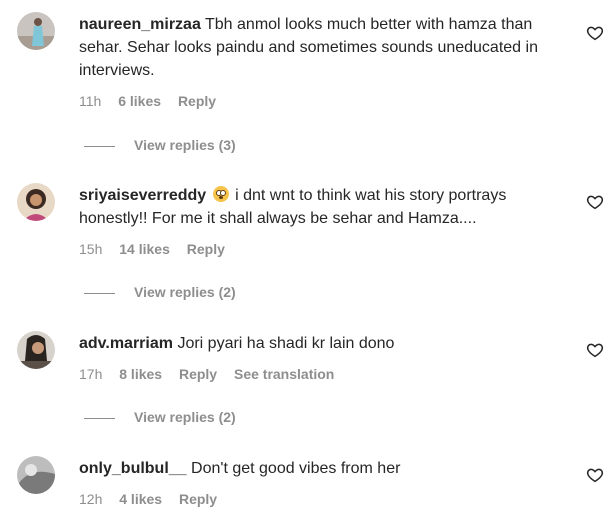 This screenshot has width=611, height=522. Describe the element at coordinates (133, 468) in the screenshot. I see `comment-username: only_bulbul__` at that location.